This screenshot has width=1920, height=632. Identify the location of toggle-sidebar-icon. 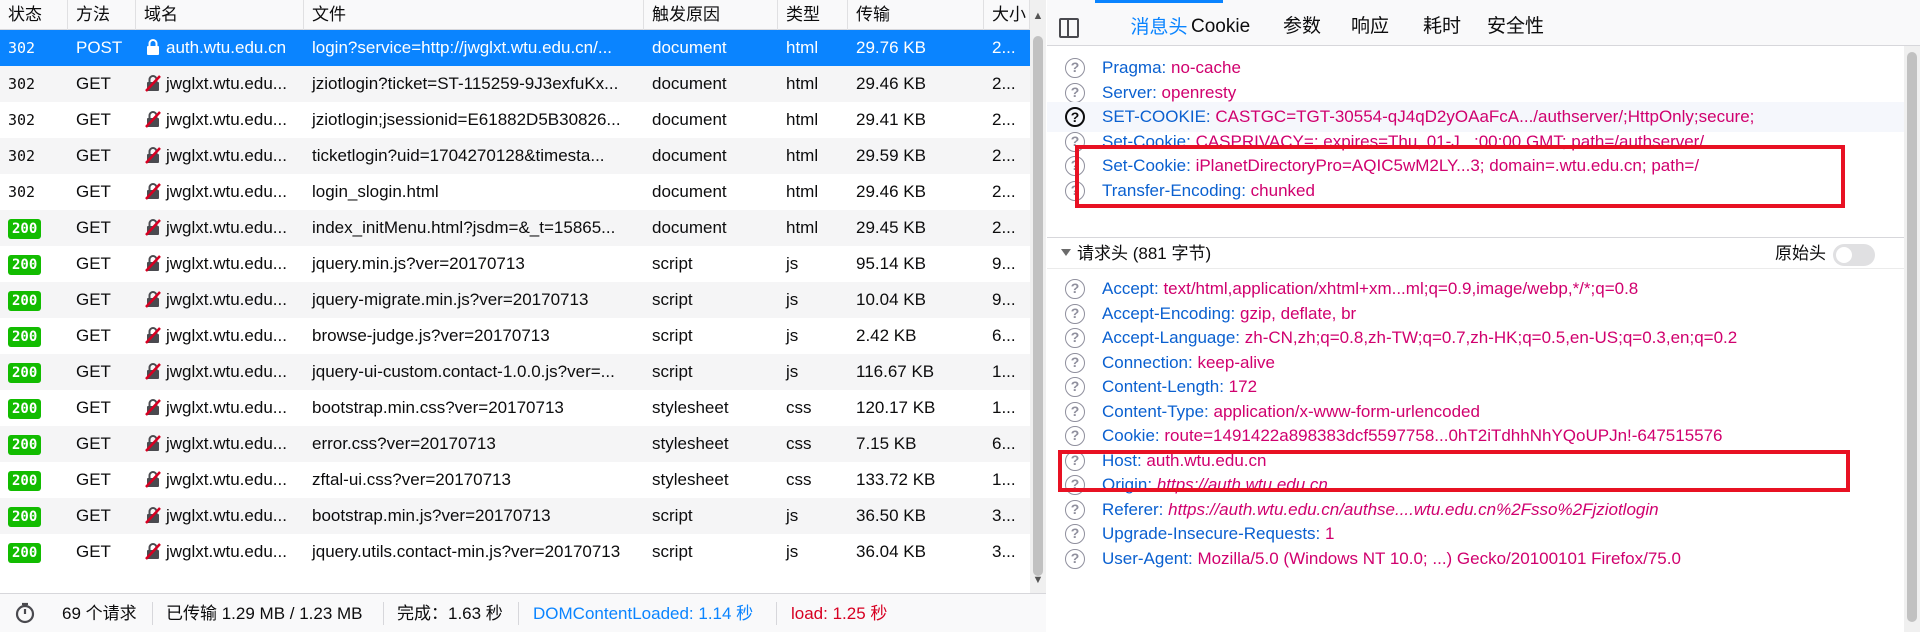
(1069, 28).